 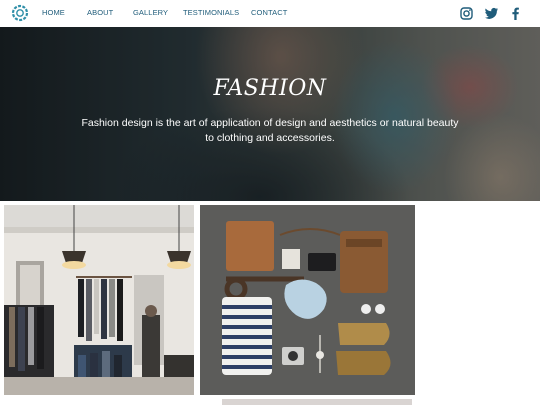 I want to click on nav-gallery-link: GALLERY, so click(x=150, y=12).